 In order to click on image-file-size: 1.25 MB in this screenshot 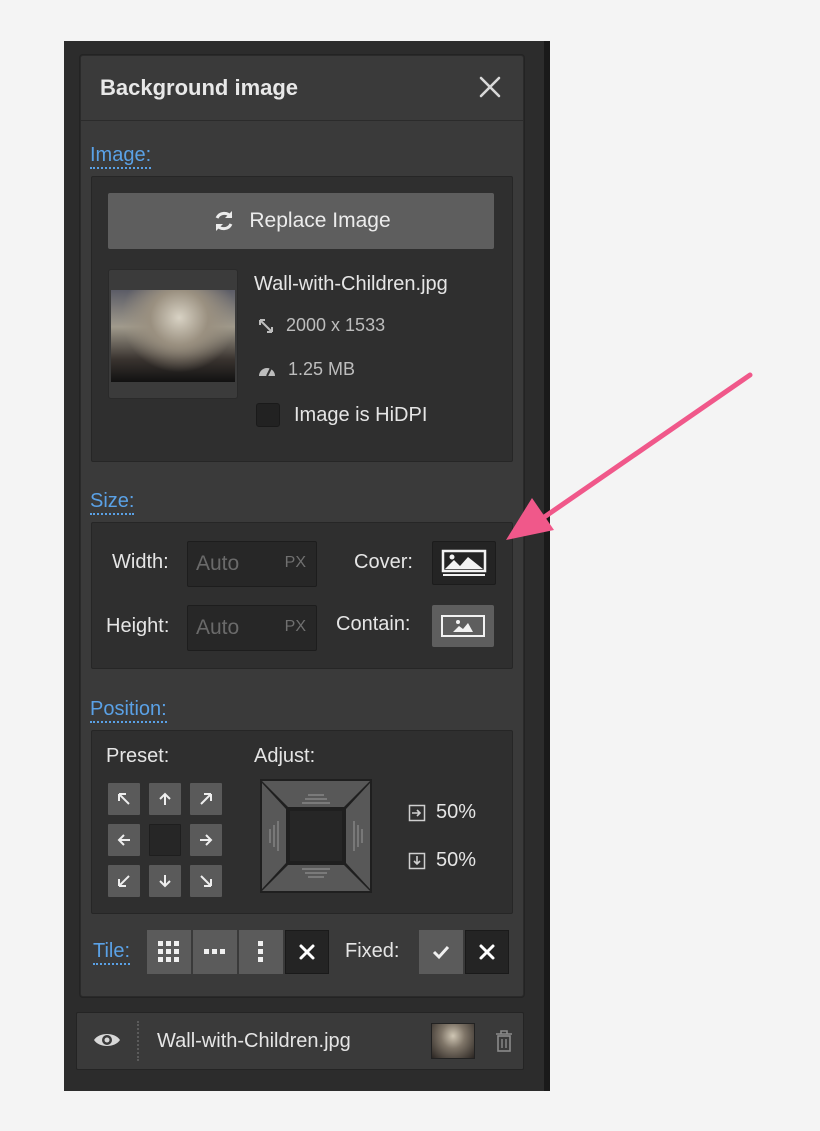, I will do `click(322, 369)`.